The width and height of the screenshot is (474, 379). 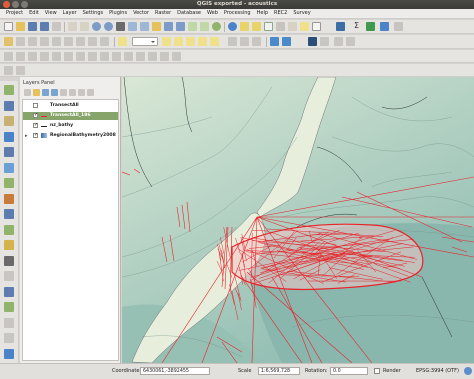 What do you see at coordinates (292, 26) in the screenshot?
I see `measure-icon` at bounding box center [292, 26].